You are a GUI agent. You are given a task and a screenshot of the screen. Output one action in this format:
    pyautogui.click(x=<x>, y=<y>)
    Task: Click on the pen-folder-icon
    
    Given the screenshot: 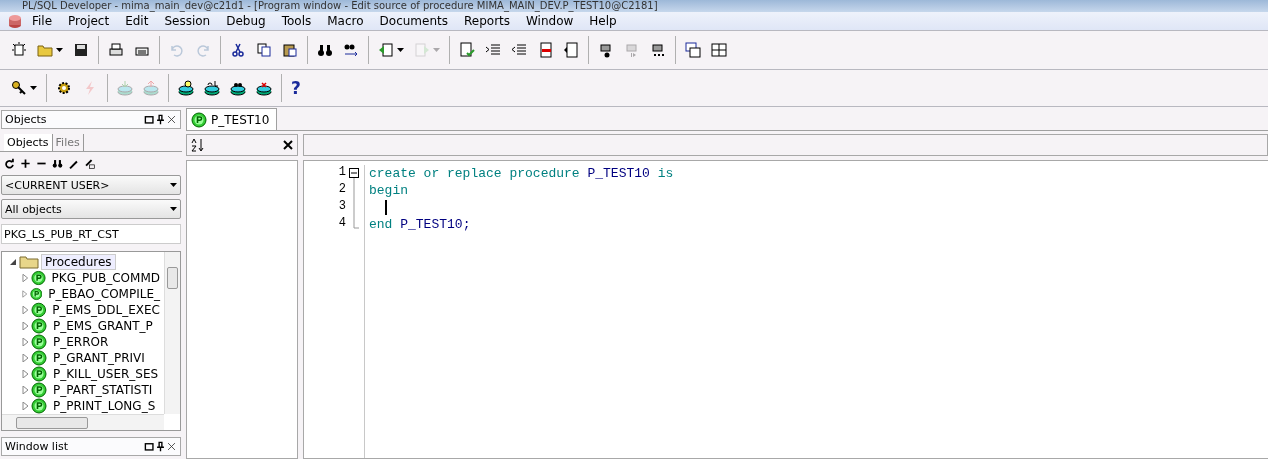 What is the action you would take?
    pyautogui.click(x=89, y=163)
    